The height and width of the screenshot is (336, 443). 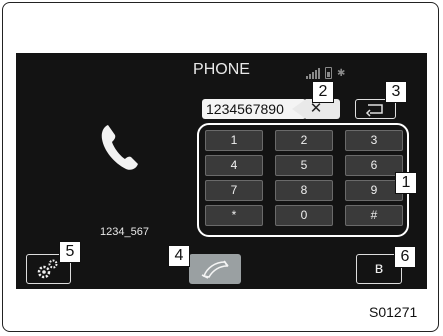 I want to click on page-title: PHONE, so click(x=221, y=69).